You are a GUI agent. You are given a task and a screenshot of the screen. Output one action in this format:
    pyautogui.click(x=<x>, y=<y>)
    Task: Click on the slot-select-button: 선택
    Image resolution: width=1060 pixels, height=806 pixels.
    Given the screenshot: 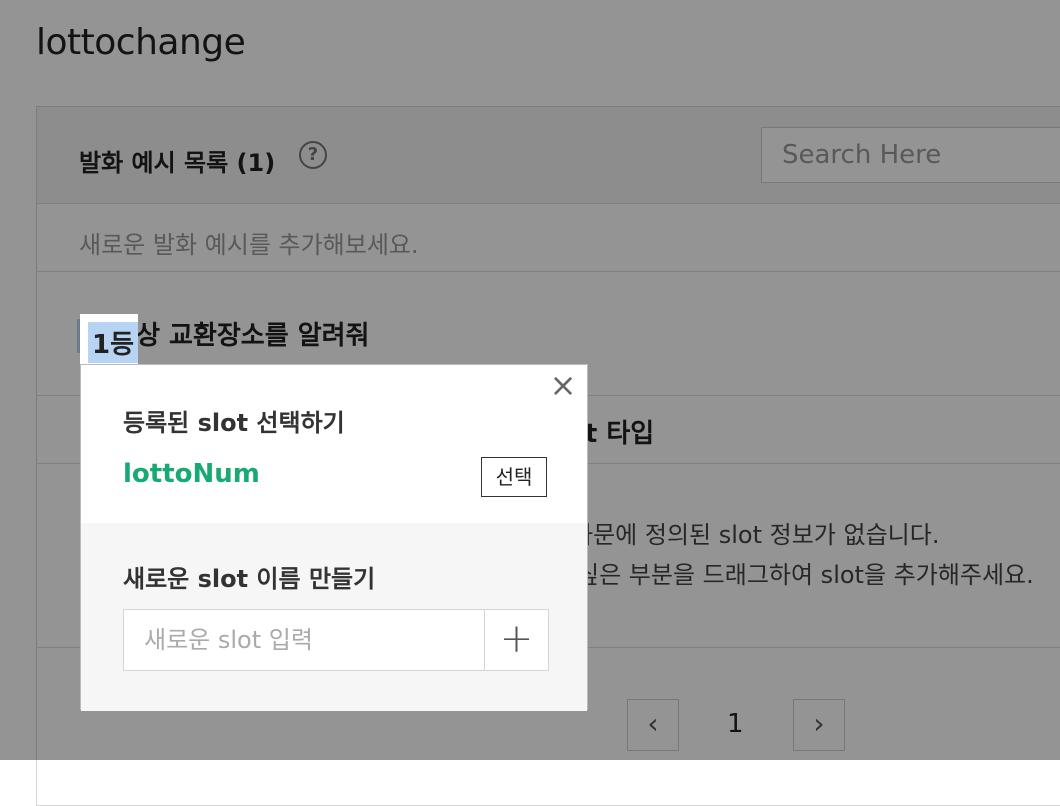 What is the action you would take?
    pyautogui.click(x=514, y=477)
    